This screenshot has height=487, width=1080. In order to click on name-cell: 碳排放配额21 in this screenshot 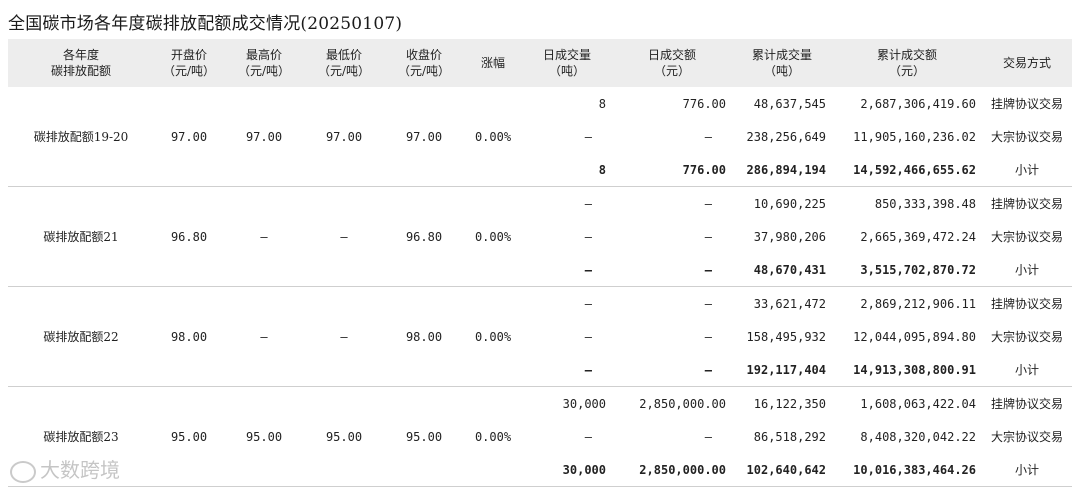, I will do `click(81, 236)`.